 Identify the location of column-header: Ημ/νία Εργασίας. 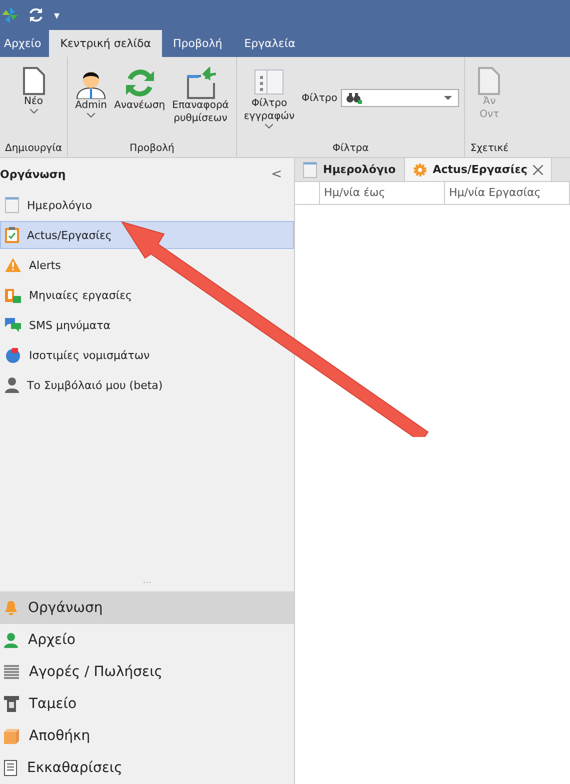
(507, 193).